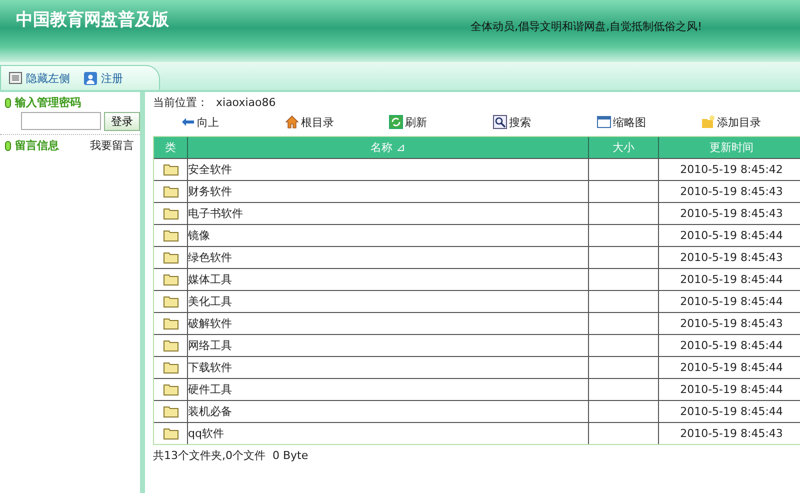 The height and width of the screenshot is (493, 800). Describe the element at coordinates (545, 122) in the screenshot. I see `toolbar-link: 搜索` at that location.